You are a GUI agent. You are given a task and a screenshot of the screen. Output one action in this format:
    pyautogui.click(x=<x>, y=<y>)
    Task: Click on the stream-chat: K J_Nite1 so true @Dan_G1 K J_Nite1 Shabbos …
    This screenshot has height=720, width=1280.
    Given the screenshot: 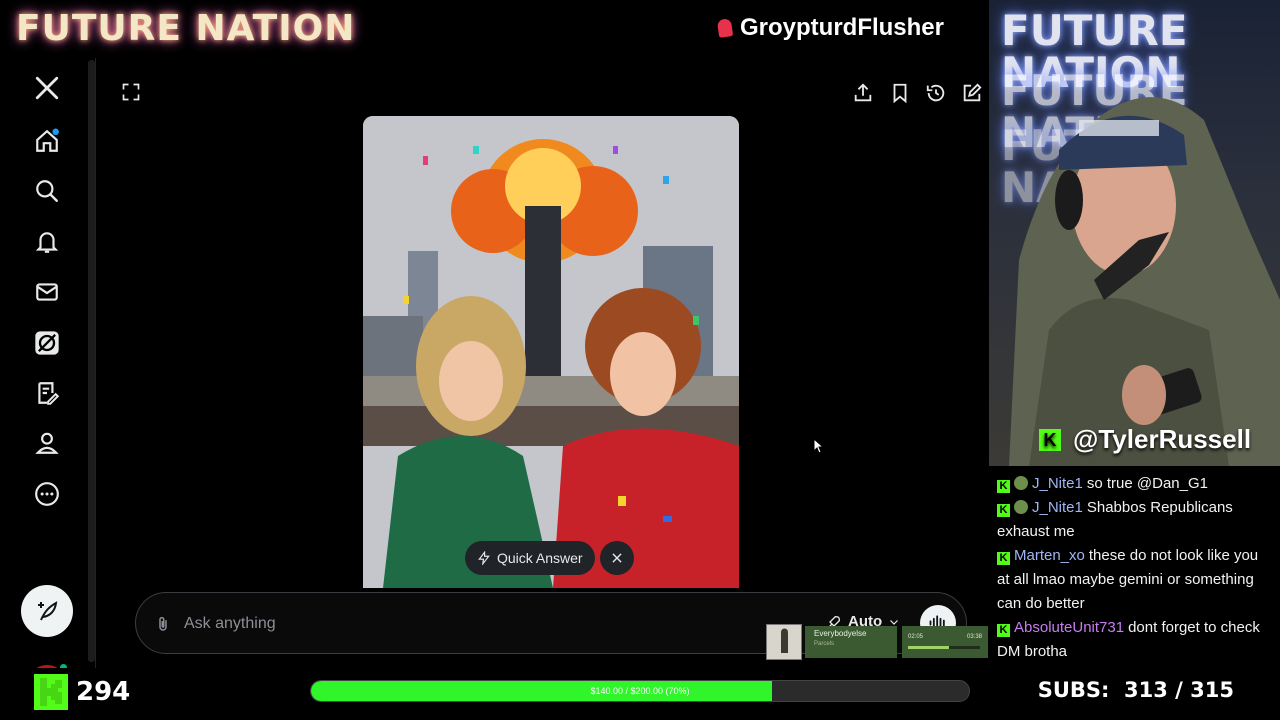 What is the action you would take?
    pyautogui.click(x=1134, y=567)
    